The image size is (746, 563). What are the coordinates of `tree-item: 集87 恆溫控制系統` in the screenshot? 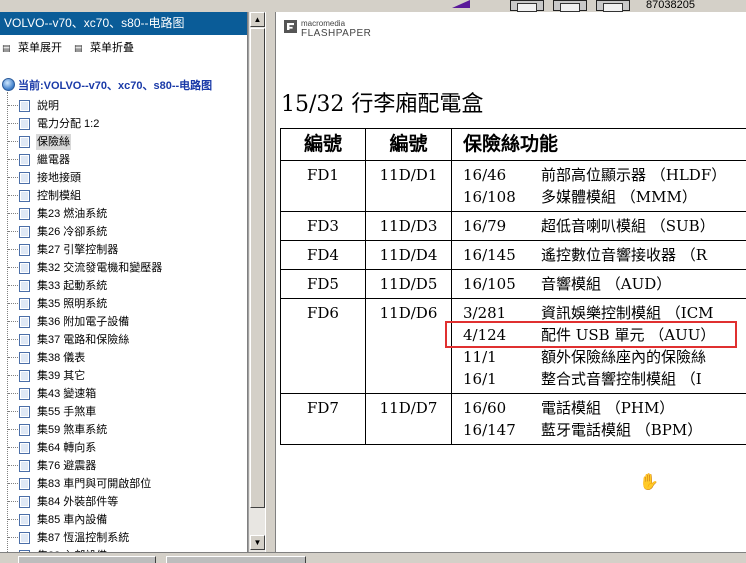 It's located at (123, 538).